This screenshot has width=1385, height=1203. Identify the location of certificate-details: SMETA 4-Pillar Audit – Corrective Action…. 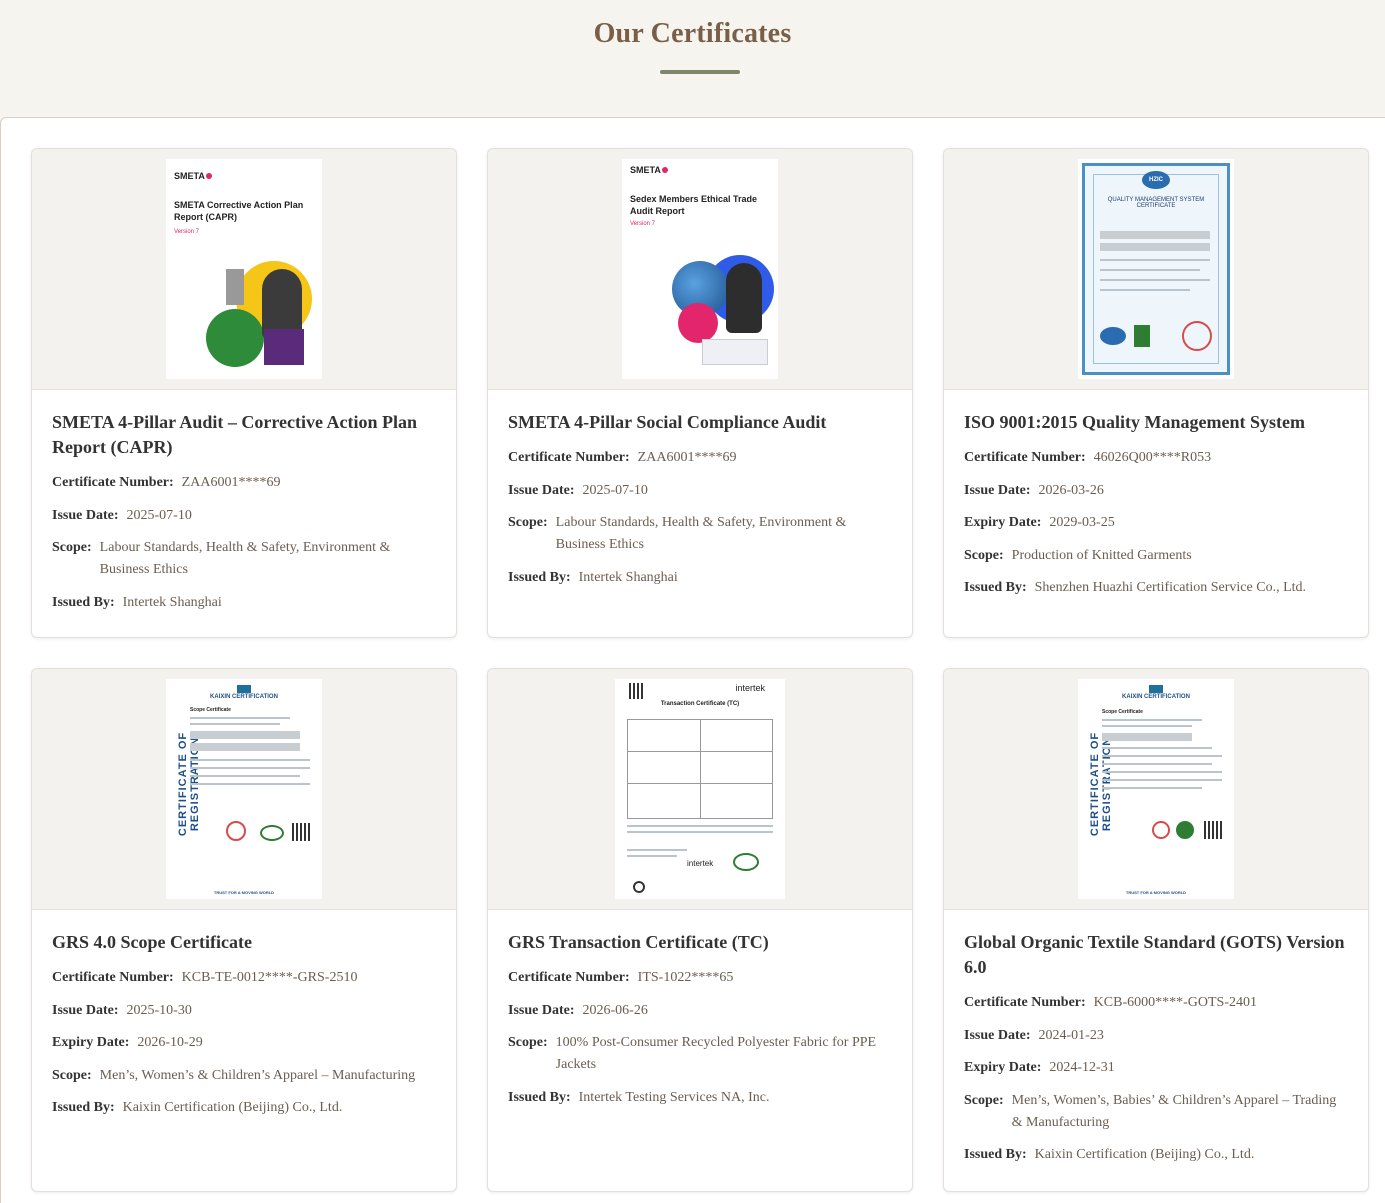
(244, 513).